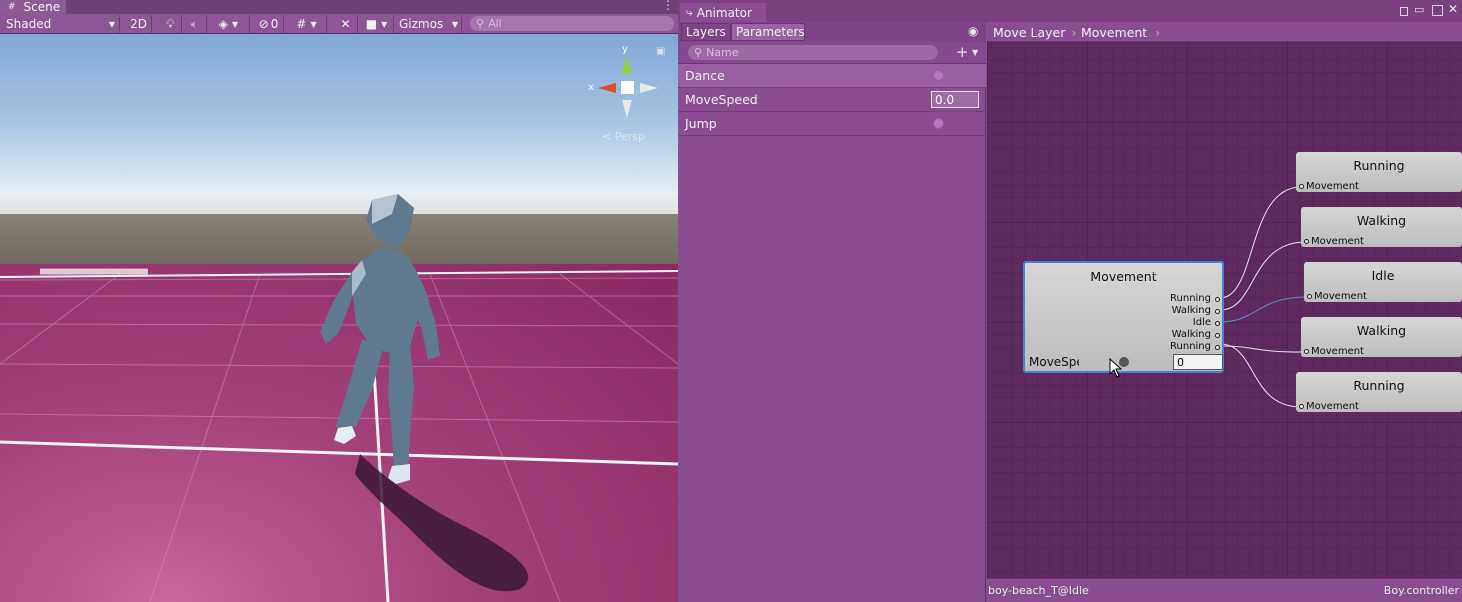  Describe the element at coordinates (572, 23) in the screenshot. I see `scene-search-input: ⚲ All` at that location.